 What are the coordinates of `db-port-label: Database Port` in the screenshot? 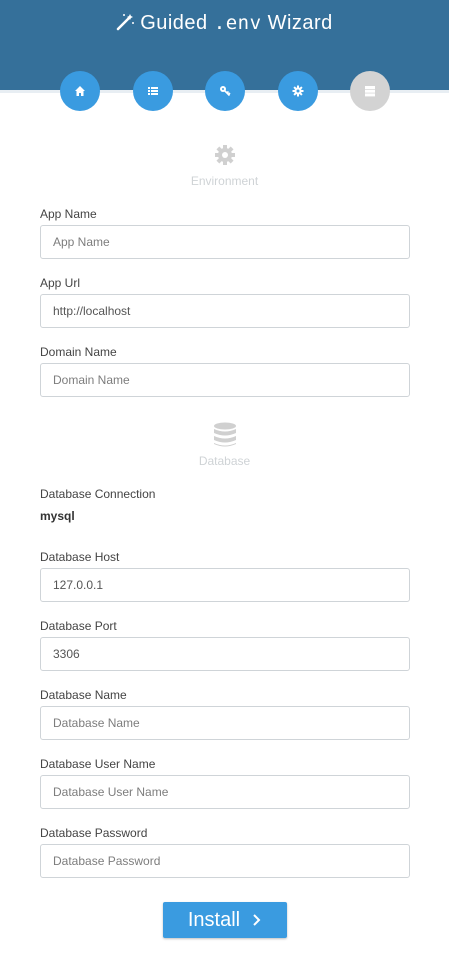 It's located at (78, 626).